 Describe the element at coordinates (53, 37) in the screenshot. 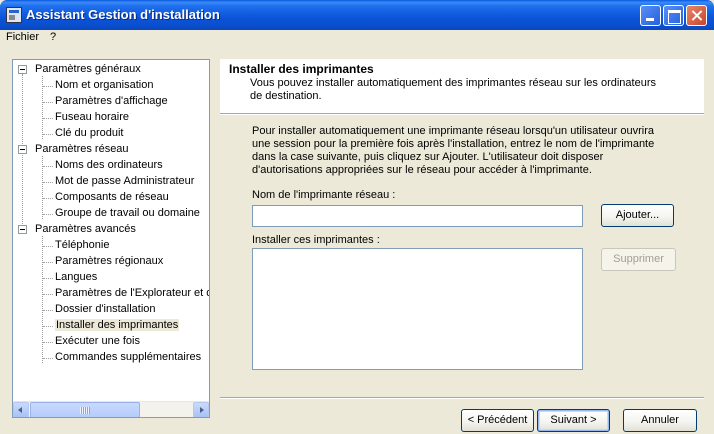

I see `menu-help: ?` at that location.